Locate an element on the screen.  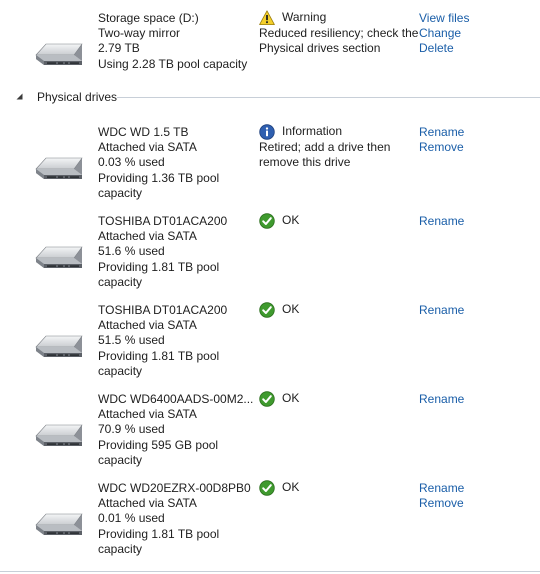
change-link: Change is located at coordinates (444, 33).